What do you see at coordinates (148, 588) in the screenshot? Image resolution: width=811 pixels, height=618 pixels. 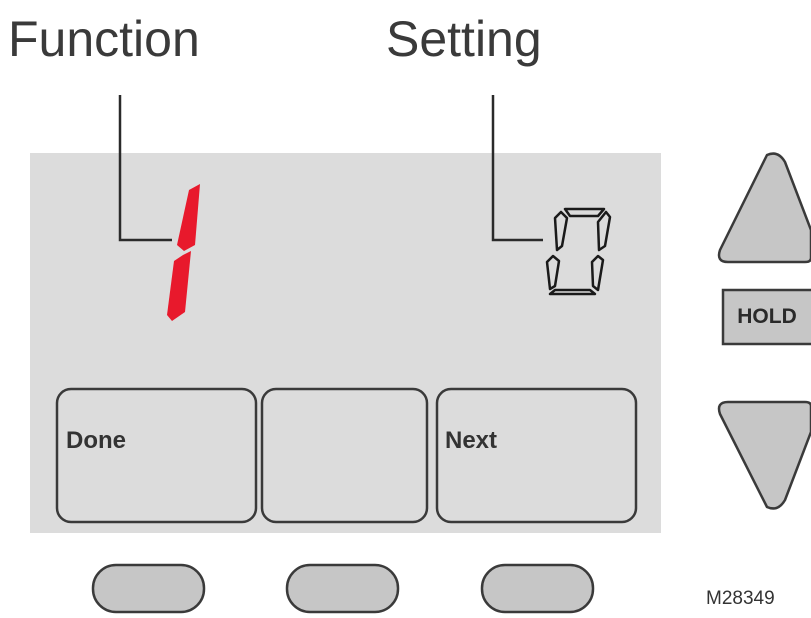 I see `left-physical-button` at bounding box center [148, 588].